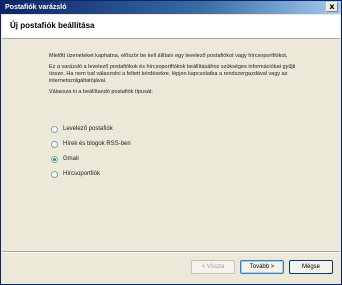 The image size is (342, 285). I want to click on title-bar: Postafiók varázsló x, so click(171, 7).